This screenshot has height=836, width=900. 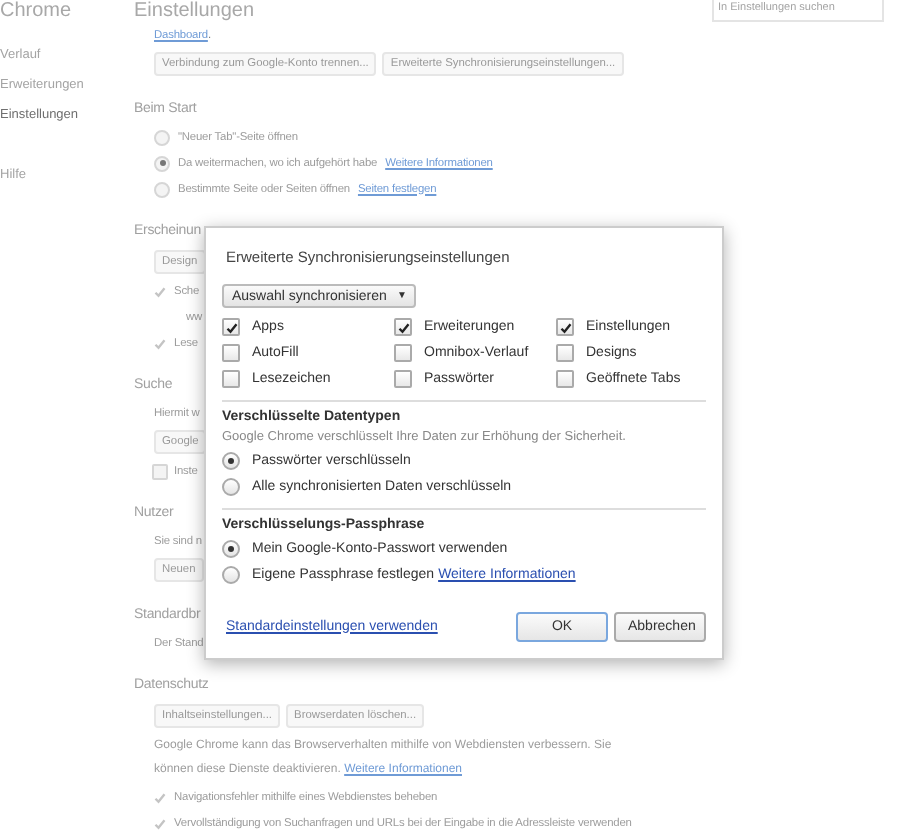 What do you see at coordinates (37, 13) in the screenshot?
I see `app-title: Chrome` at bounding box center [37, 13].